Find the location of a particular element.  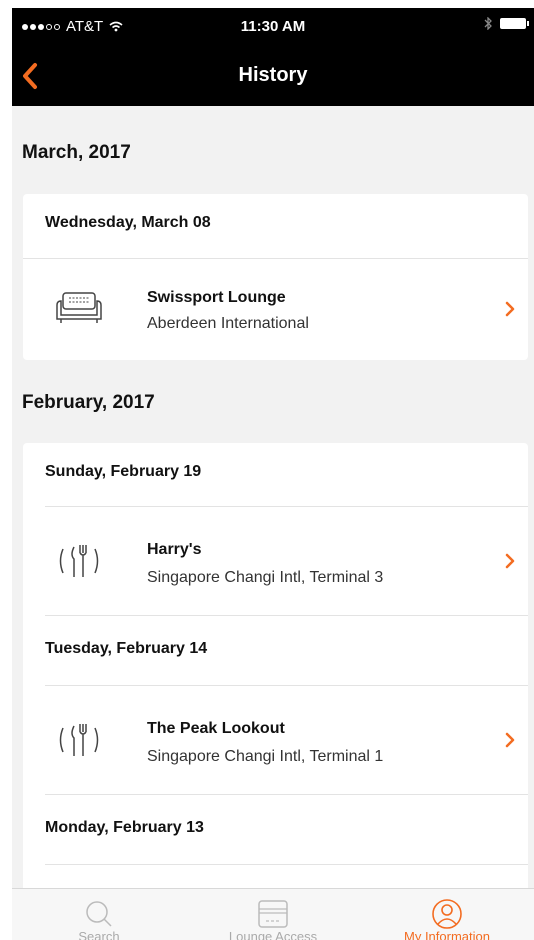

card-icon is located at coordinates (273, 914).